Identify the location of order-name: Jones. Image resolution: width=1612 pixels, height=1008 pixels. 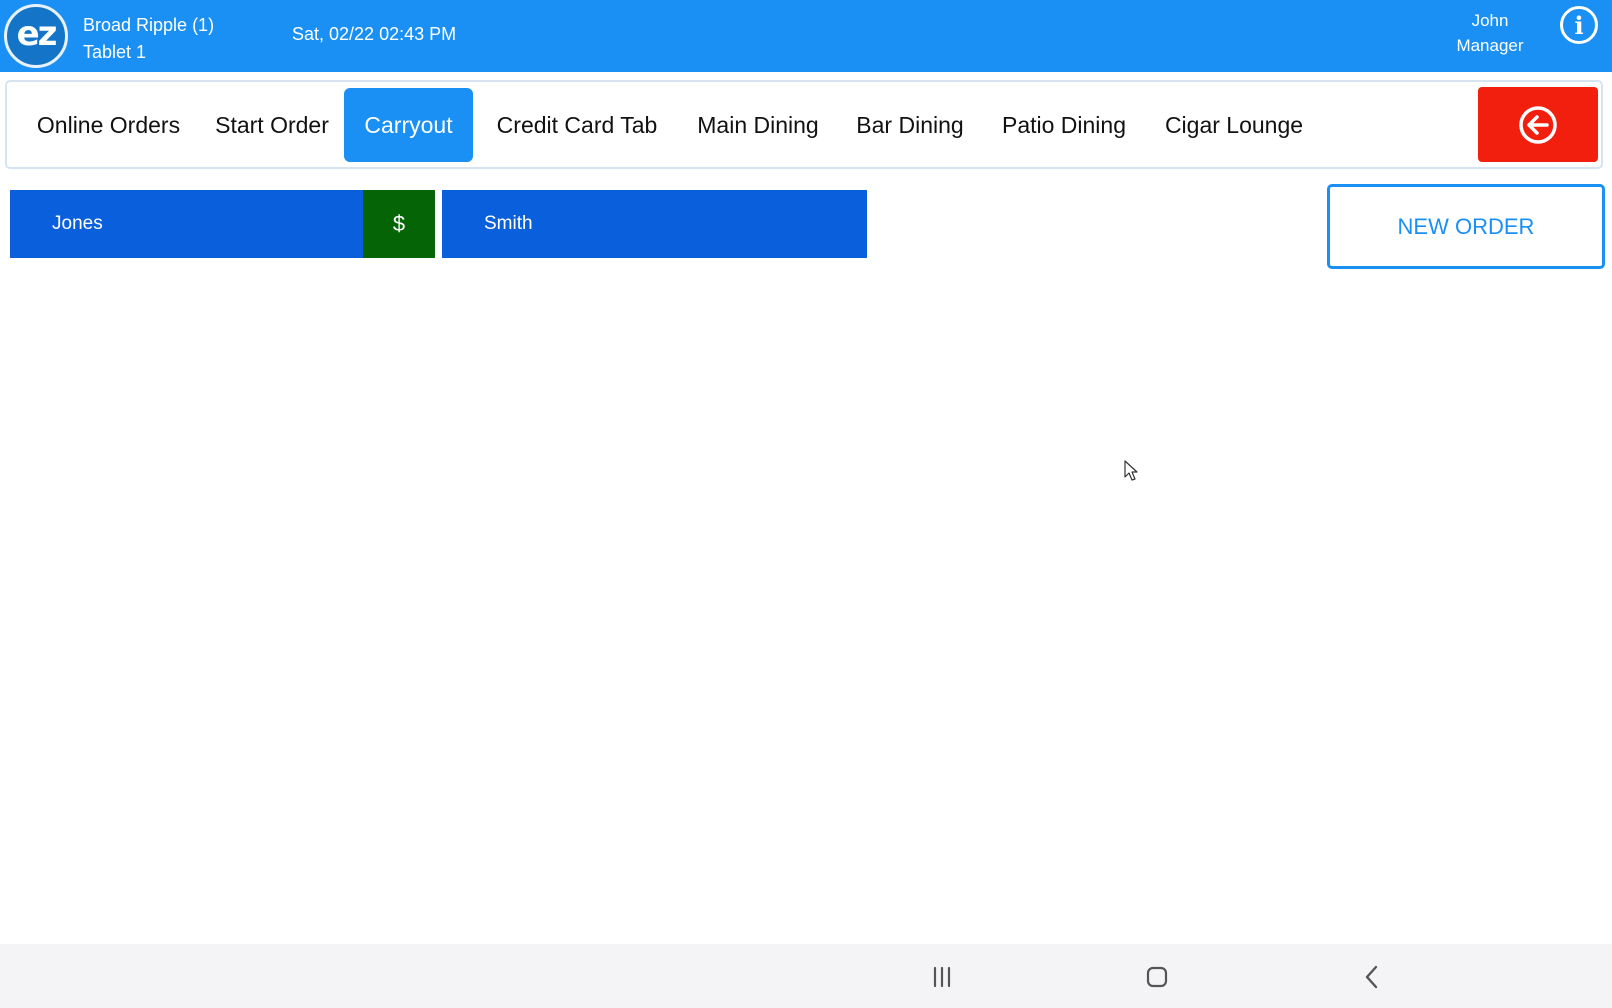
(77, 223).